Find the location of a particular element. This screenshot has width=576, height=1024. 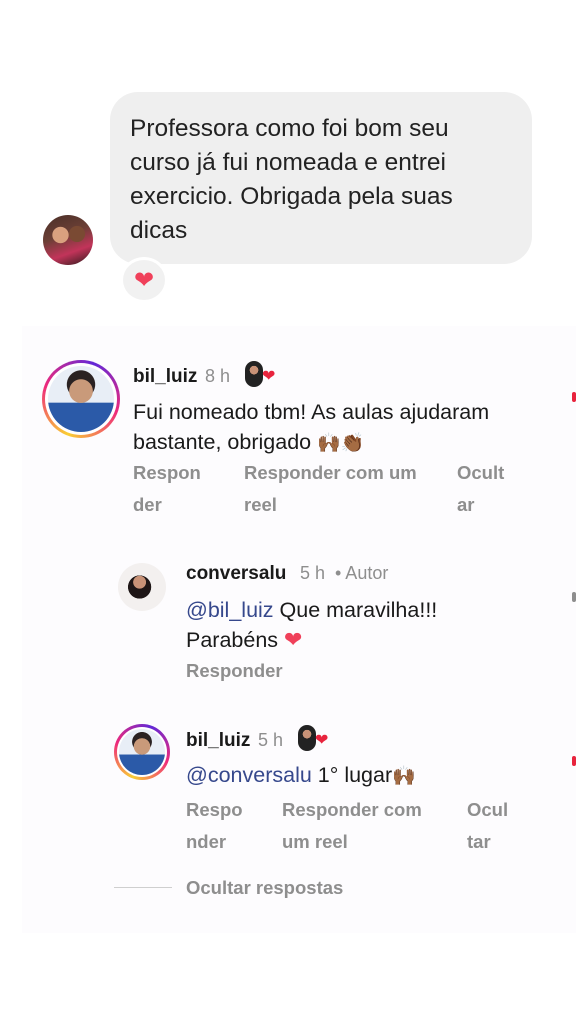

heart-emoji-icon: ❤ is located at coordinates (293, 639).